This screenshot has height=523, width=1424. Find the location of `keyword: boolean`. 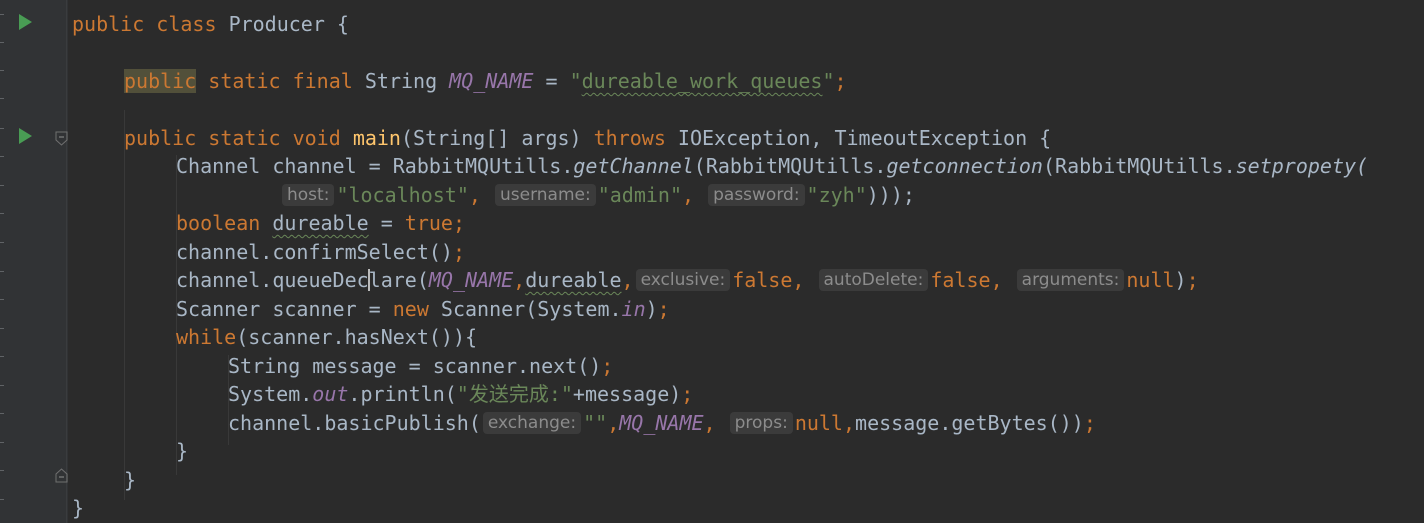

keyword: boolean is located at coordinates (218, 223).